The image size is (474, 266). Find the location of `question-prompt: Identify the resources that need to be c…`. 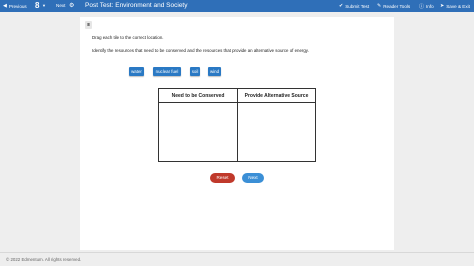

question-prompt: Identify the resources that need to be c… is located at coordinates (200, 50).